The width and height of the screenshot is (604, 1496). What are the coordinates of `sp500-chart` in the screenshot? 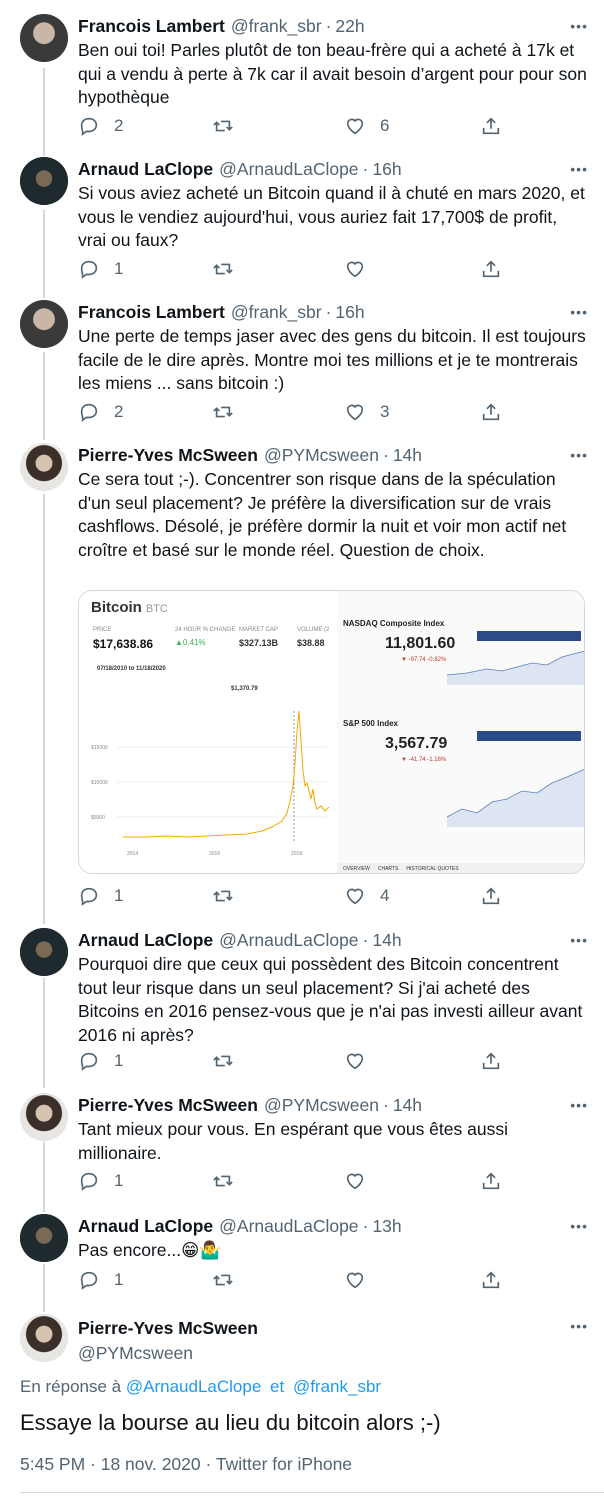 It's located at (515, 798).